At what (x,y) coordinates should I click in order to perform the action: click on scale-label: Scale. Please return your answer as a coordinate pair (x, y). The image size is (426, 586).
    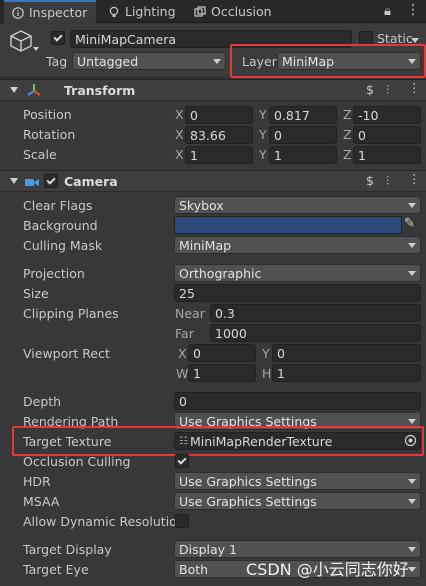
    Looking at the image, I should click on (40, 154).